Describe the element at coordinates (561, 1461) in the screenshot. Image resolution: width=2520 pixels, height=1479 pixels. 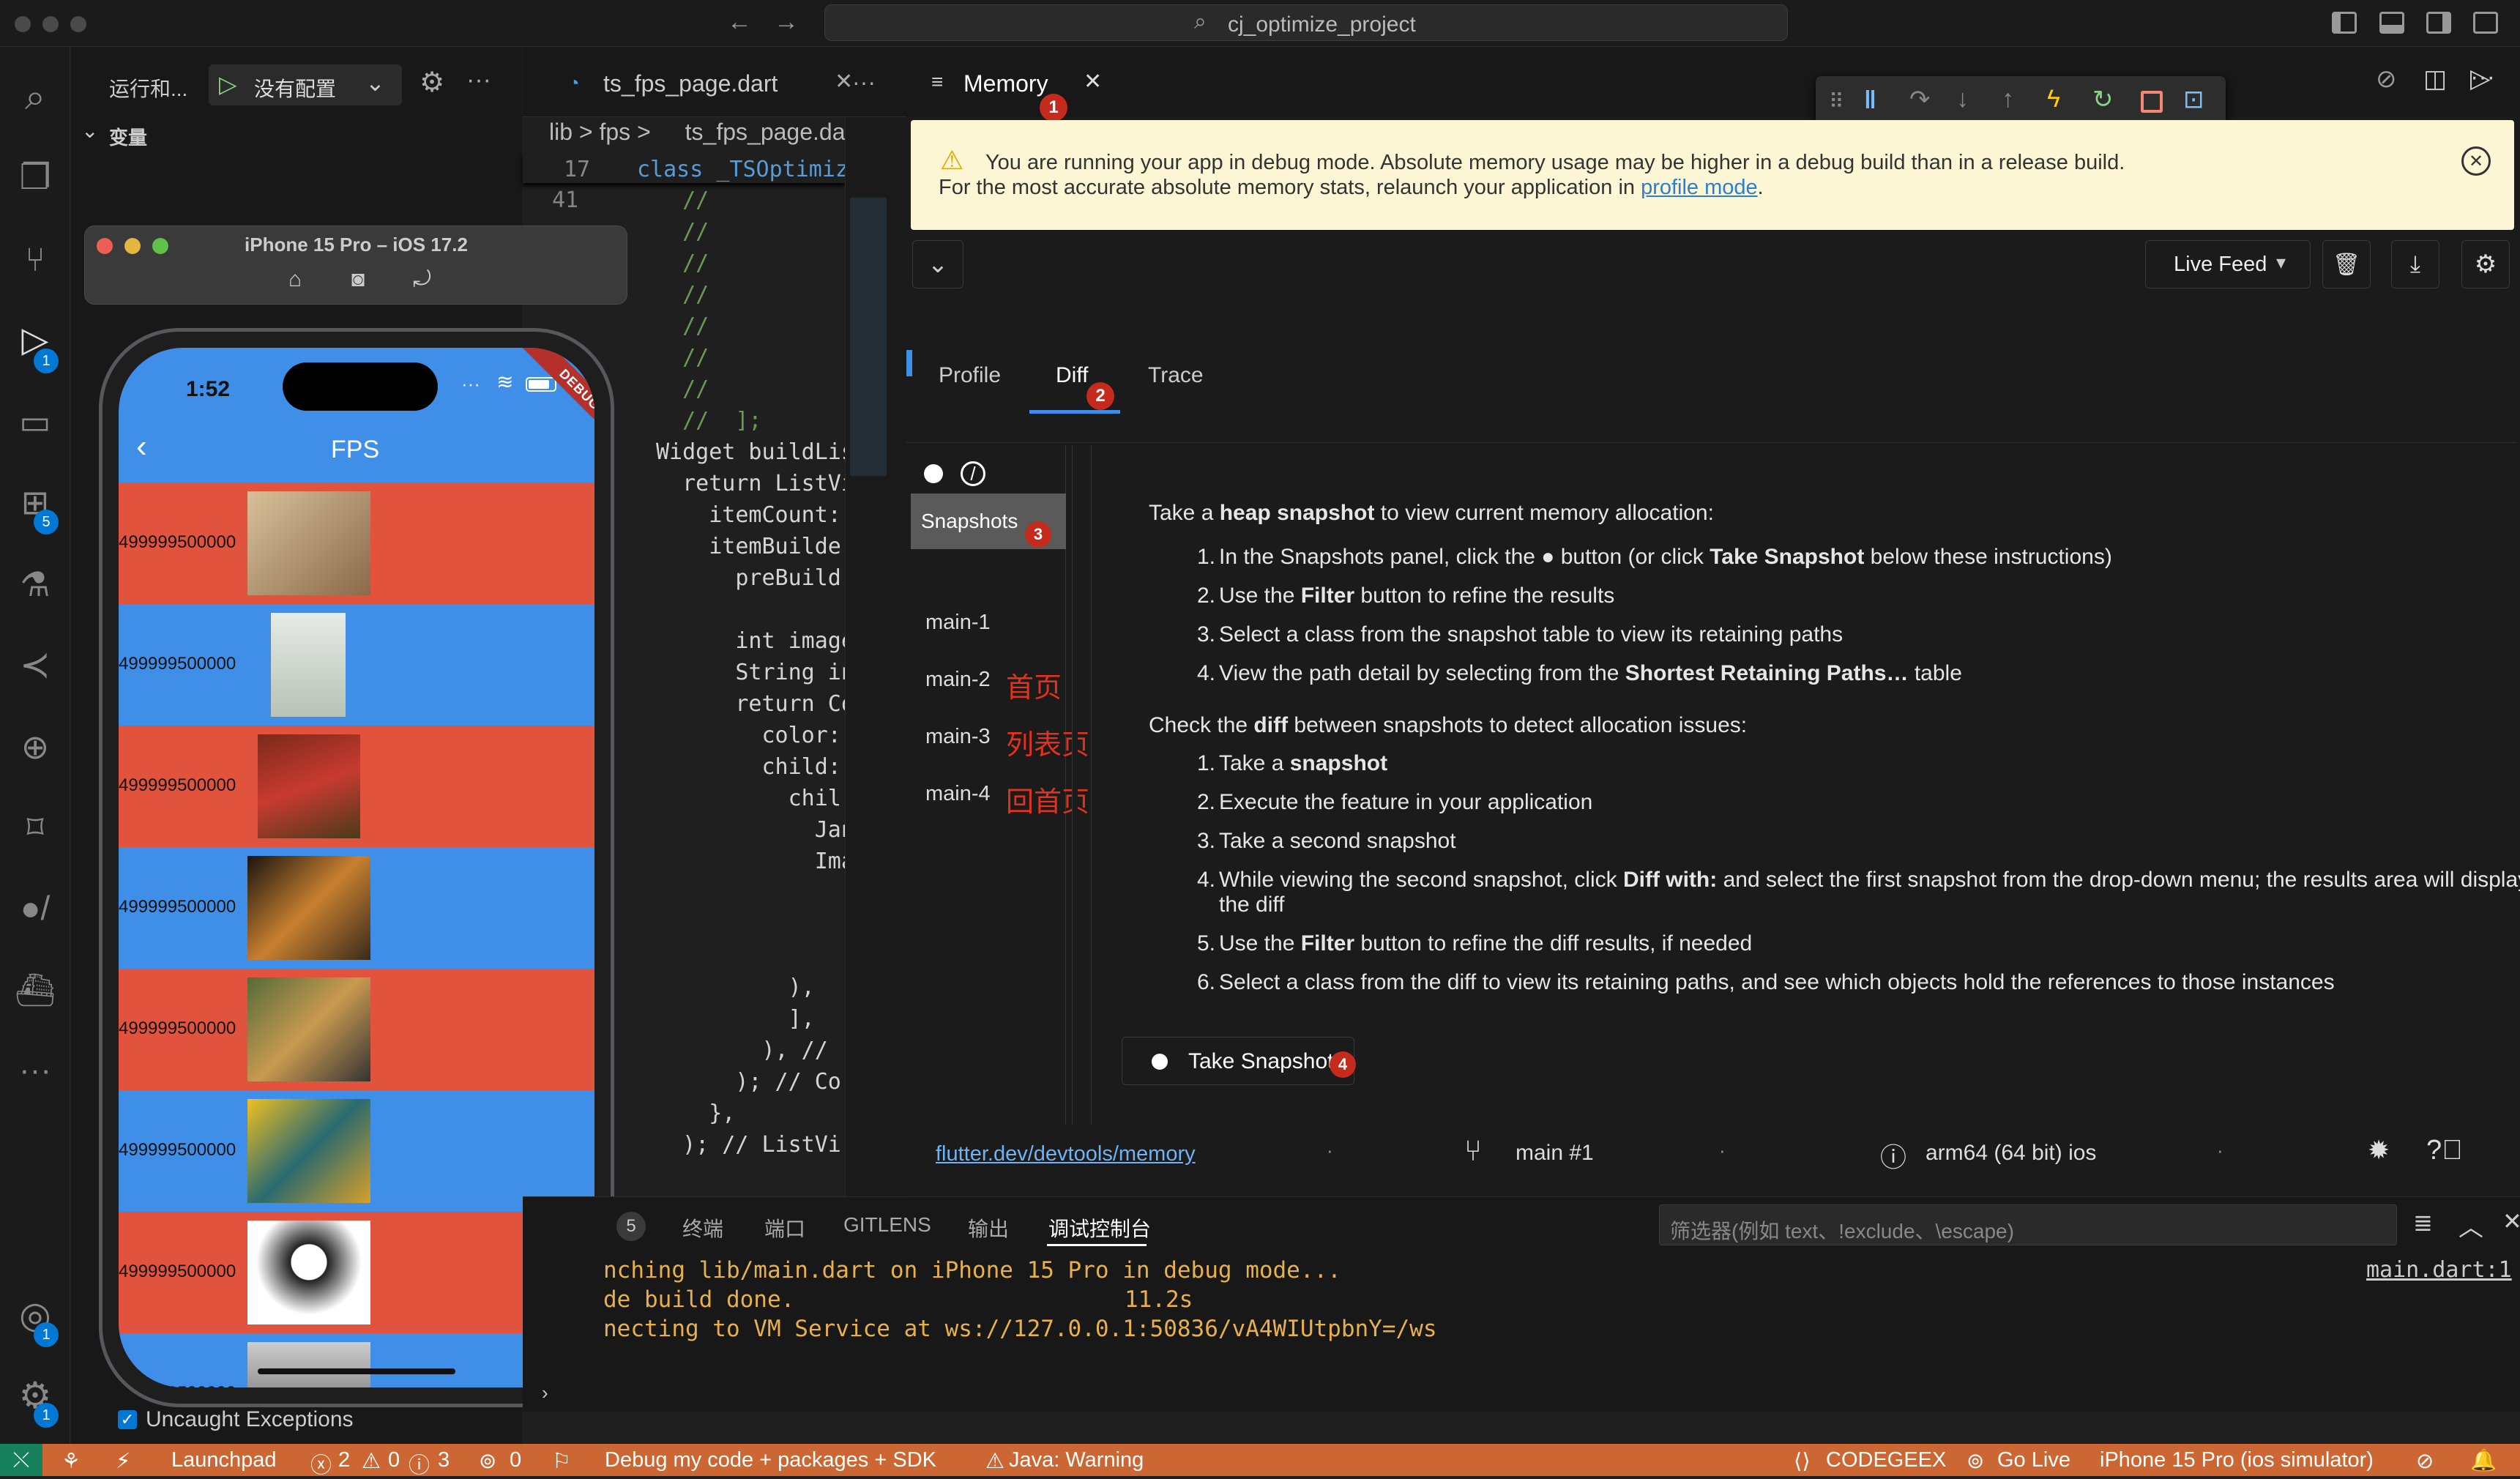
I see `debug-mode-icon: ⚐` at that location.